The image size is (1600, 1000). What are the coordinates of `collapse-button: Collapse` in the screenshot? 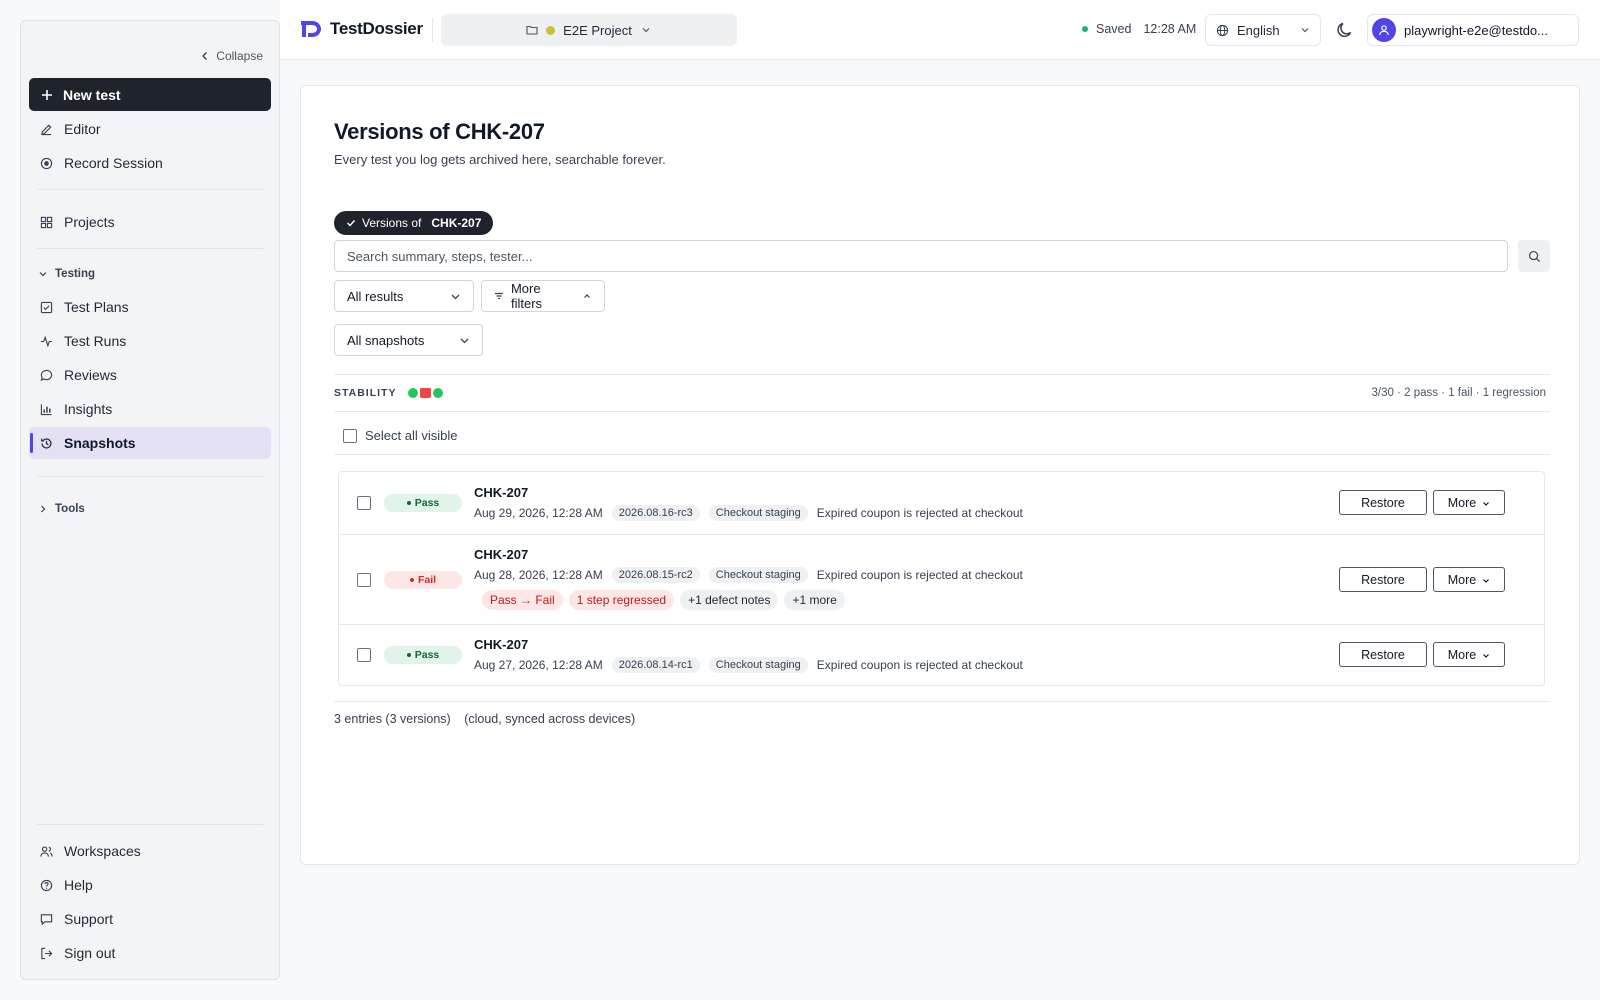 It's located at (231, 56).